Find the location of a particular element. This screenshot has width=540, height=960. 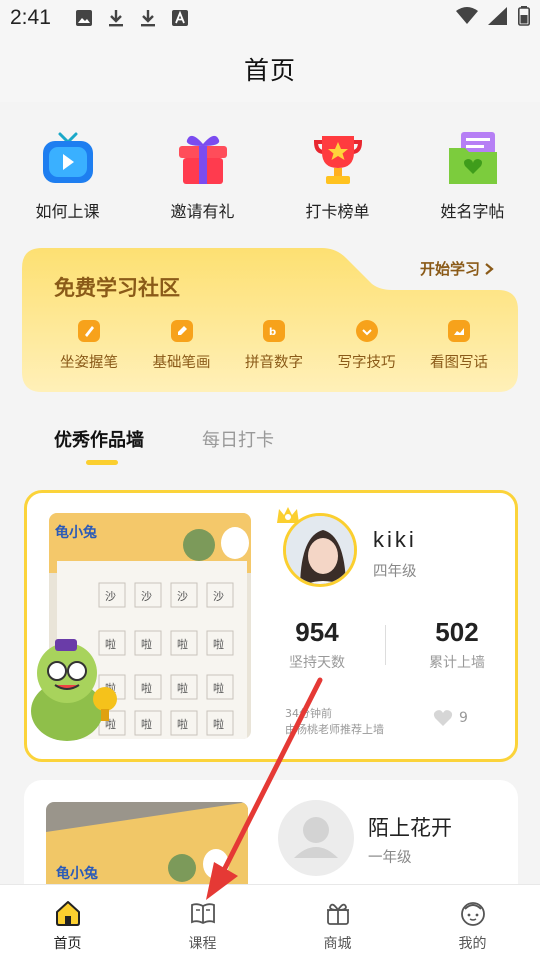

picture-icon is located at coordinates (459, 331).